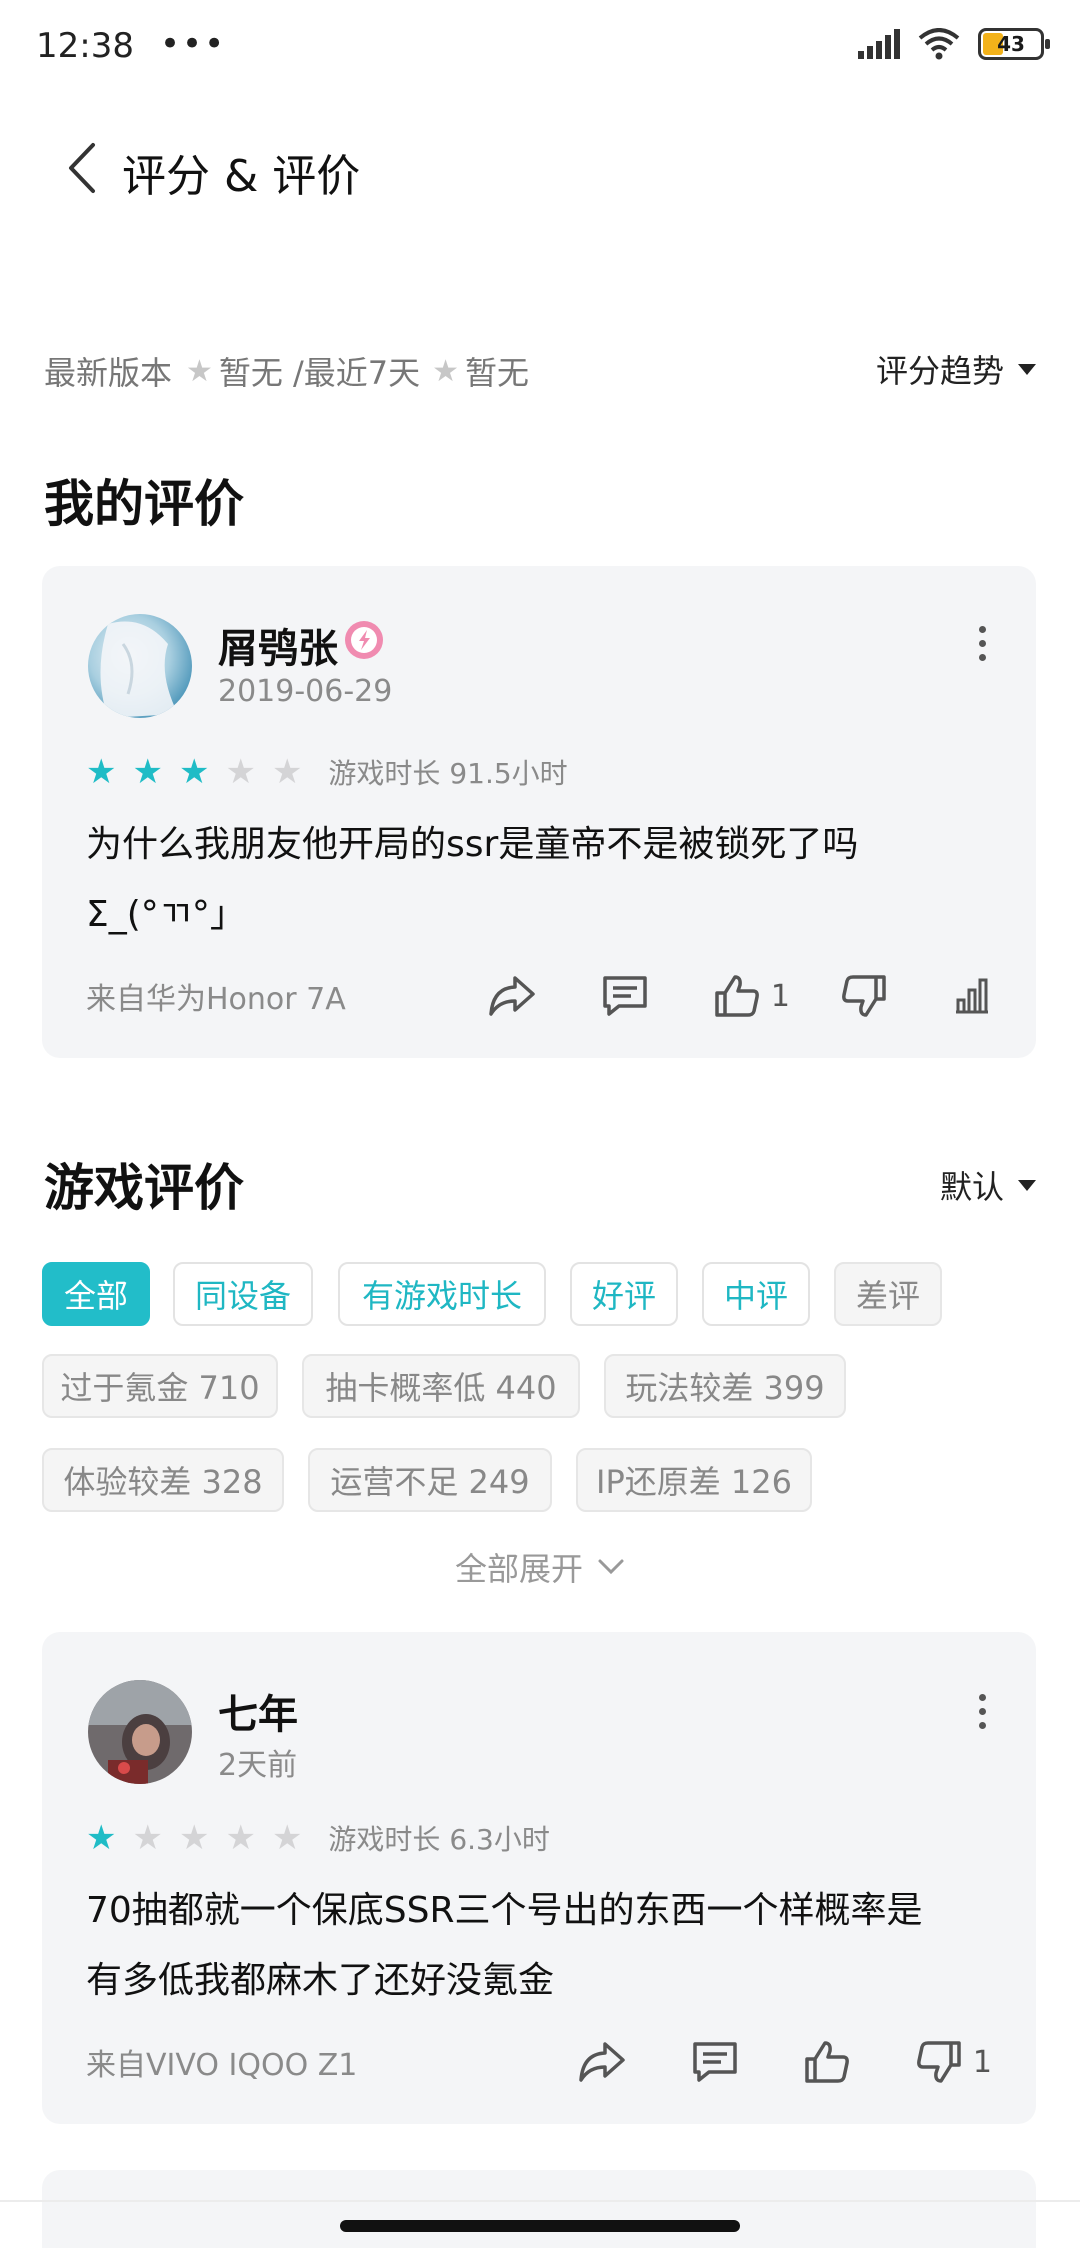 The image size is (1080, 2248). I want to click on tag-chip: 过于氪金 710, so click(160, 1386).